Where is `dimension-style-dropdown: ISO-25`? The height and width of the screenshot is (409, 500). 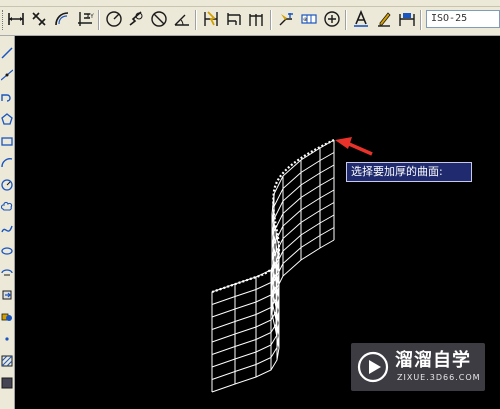
dimension-style-dropdown: ISO-25 is located at coordinates (463, 19).